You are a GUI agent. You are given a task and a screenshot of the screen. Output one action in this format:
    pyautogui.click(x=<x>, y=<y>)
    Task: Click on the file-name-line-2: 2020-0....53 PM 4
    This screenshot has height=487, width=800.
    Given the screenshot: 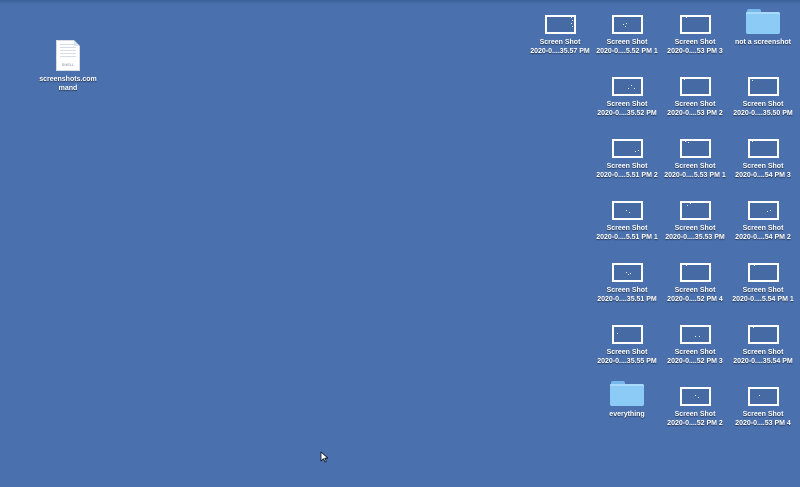 What is the action you would take?
    pyautogui.click(x=763, y=423)
    